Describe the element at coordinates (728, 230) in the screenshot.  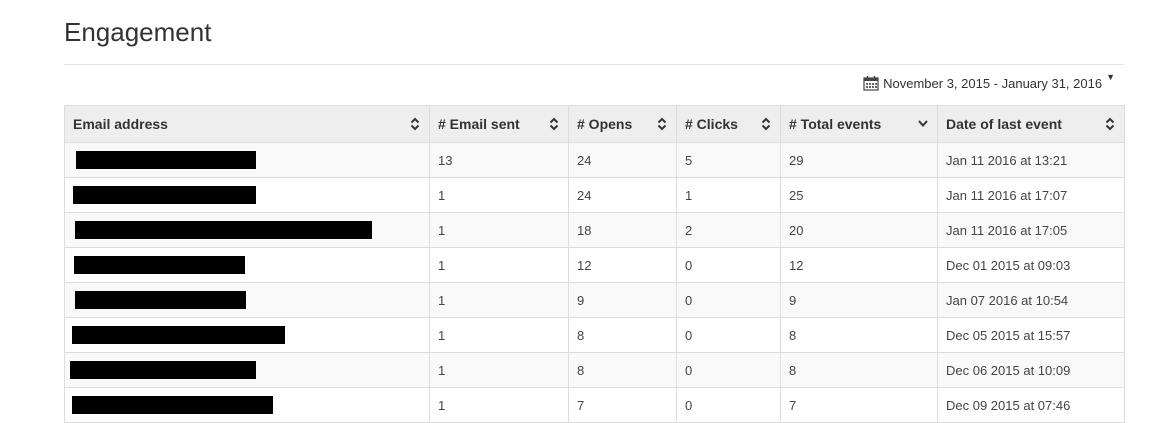
I see `cell-clicks: 2` at that location.